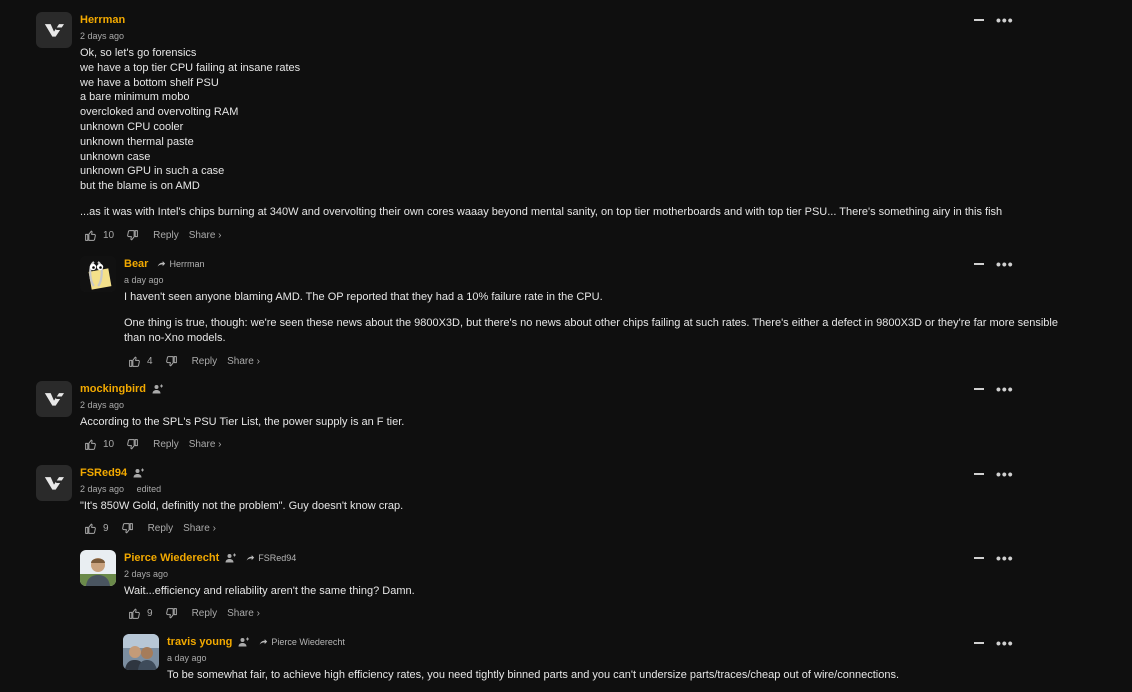 This screenshot has height=692, width=1132. Describe the element at coordinates (113, 389) in the screenshot. I see `username: mockingbird` at that location.